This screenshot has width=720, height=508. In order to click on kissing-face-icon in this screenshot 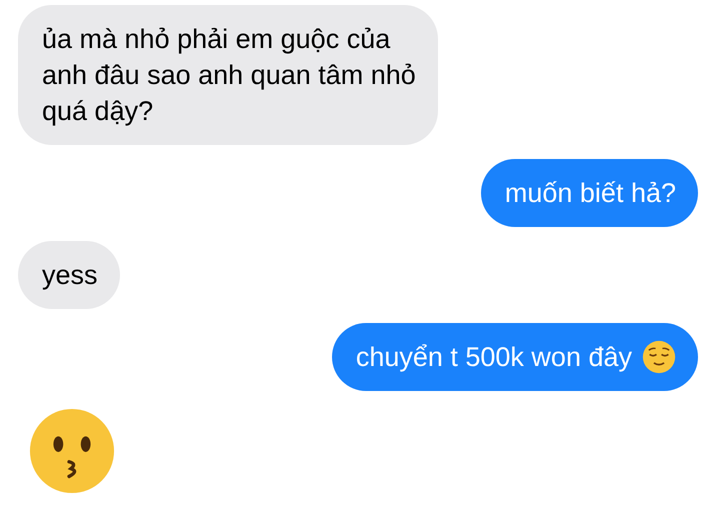, I will do `click(72, 451)`.